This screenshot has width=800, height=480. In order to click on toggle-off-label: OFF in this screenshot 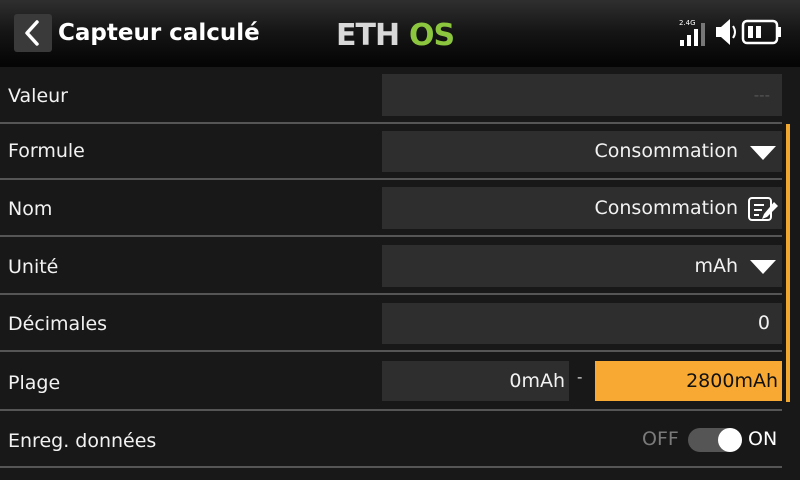, I will do `click(660, 439)`.